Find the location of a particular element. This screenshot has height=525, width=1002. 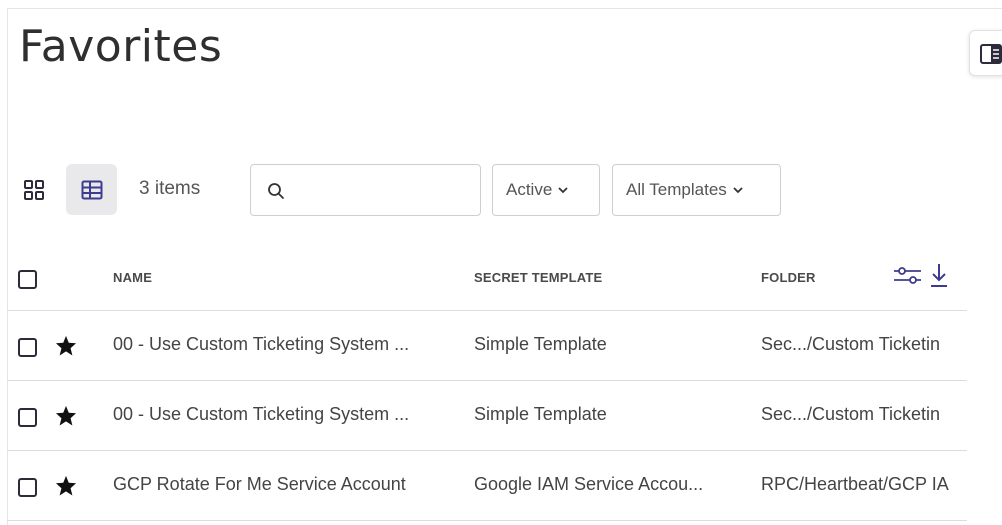

template-filter-label: All Templates is located at coordinates (676, 189).